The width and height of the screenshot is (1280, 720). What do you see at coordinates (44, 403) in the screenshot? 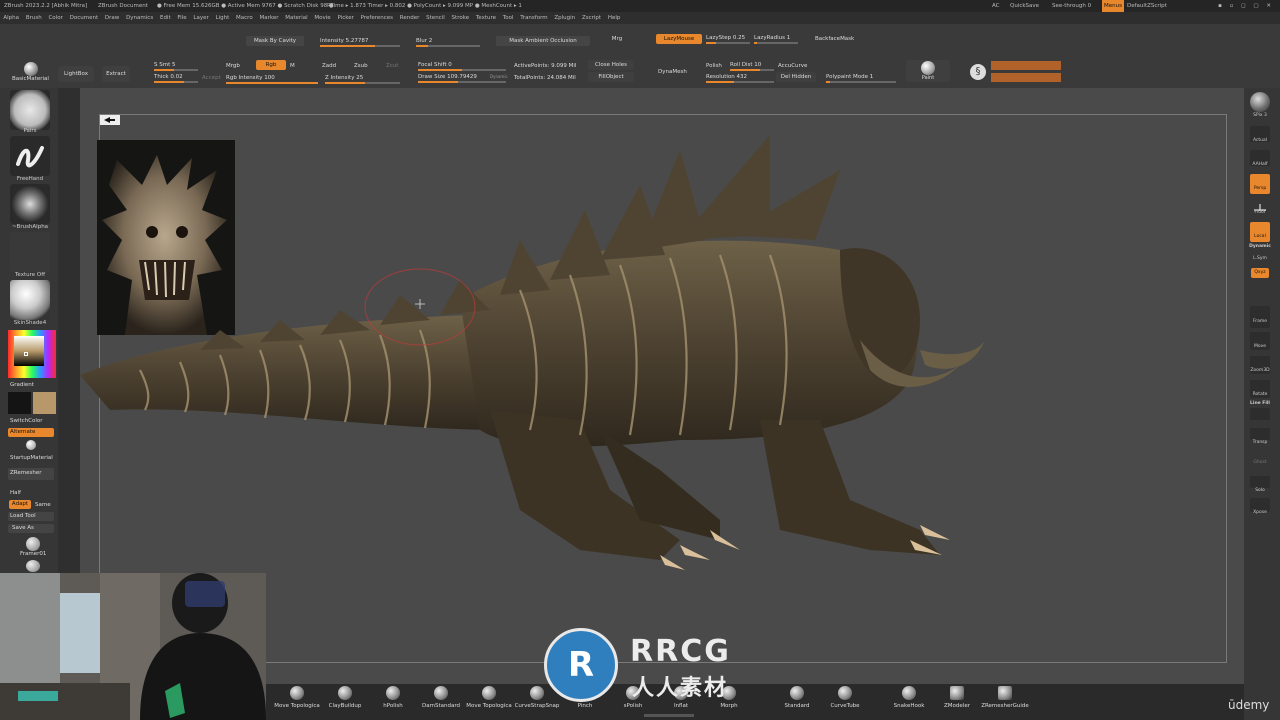
I see `secondary-color-swatch` at bounding box center [44, 403].